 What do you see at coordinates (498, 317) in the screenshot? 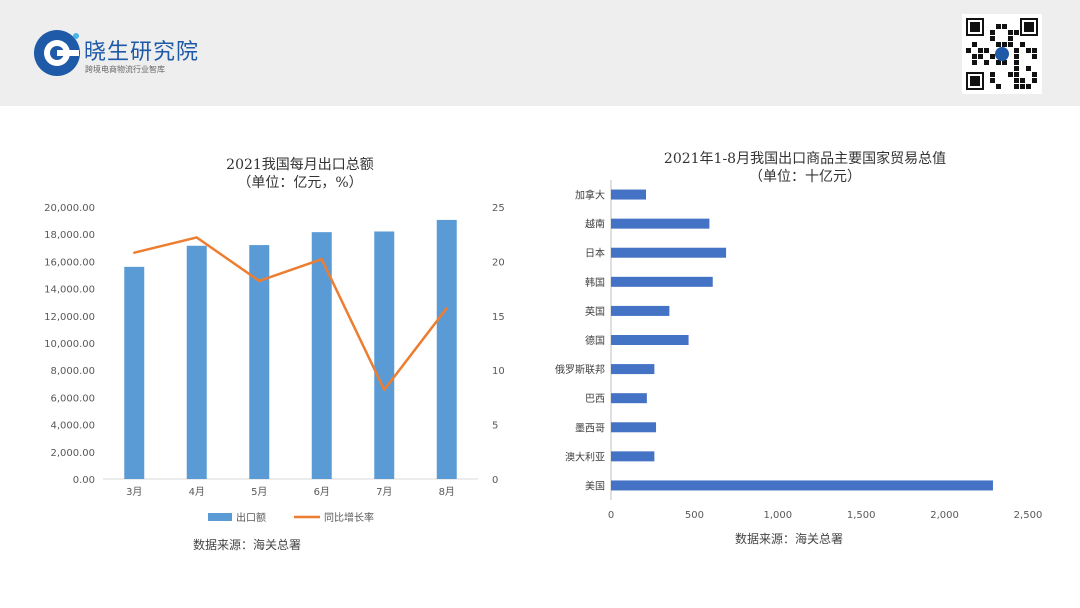
I see `y2-tick-label: 15` at bounding box center [498, 317].